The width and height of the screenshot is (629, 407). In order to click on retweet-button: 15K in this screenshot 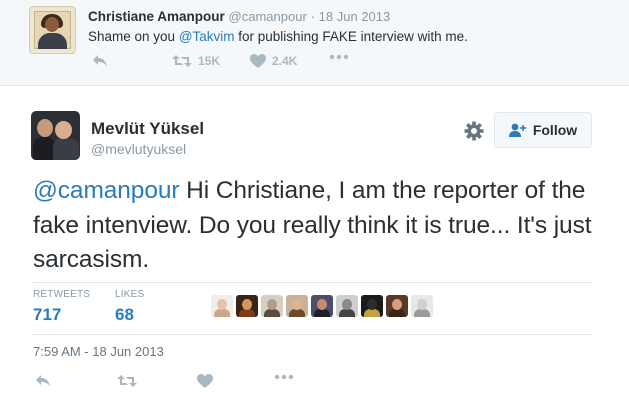, I will do `click(196, 61)`.